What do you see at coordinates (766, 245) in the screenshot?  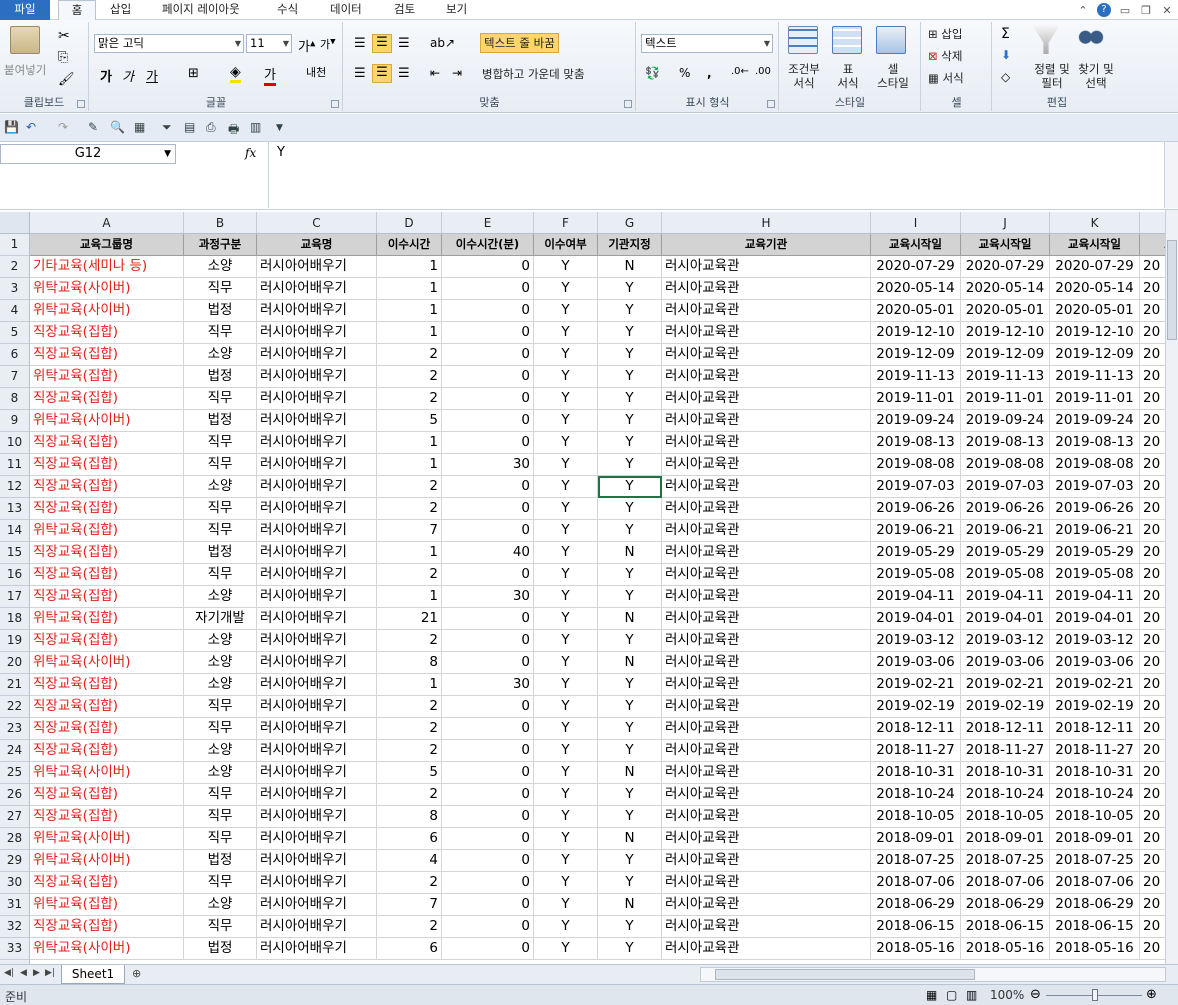 I see `header-cell: 교육기관` at bounding box center [766, 245].